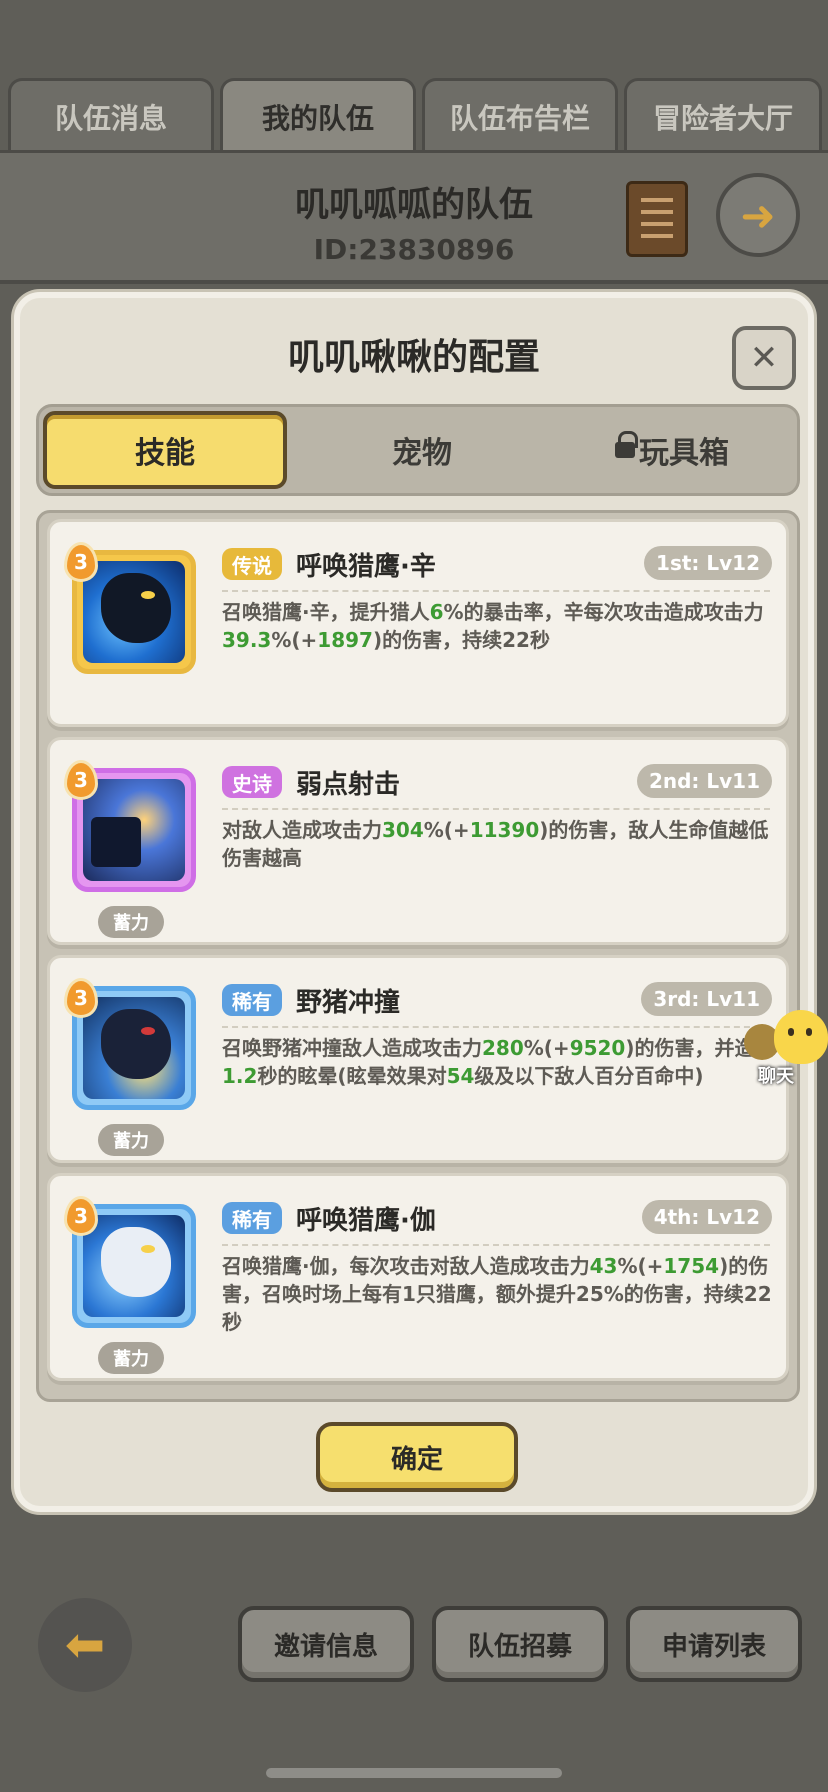 The height and width of the screenshot is (1792, 828). What do you see at coordinates (520, 1644) in the screenshot?
I see `team-recruit-button: 队伍招募` at bounding box center [520, 1644].